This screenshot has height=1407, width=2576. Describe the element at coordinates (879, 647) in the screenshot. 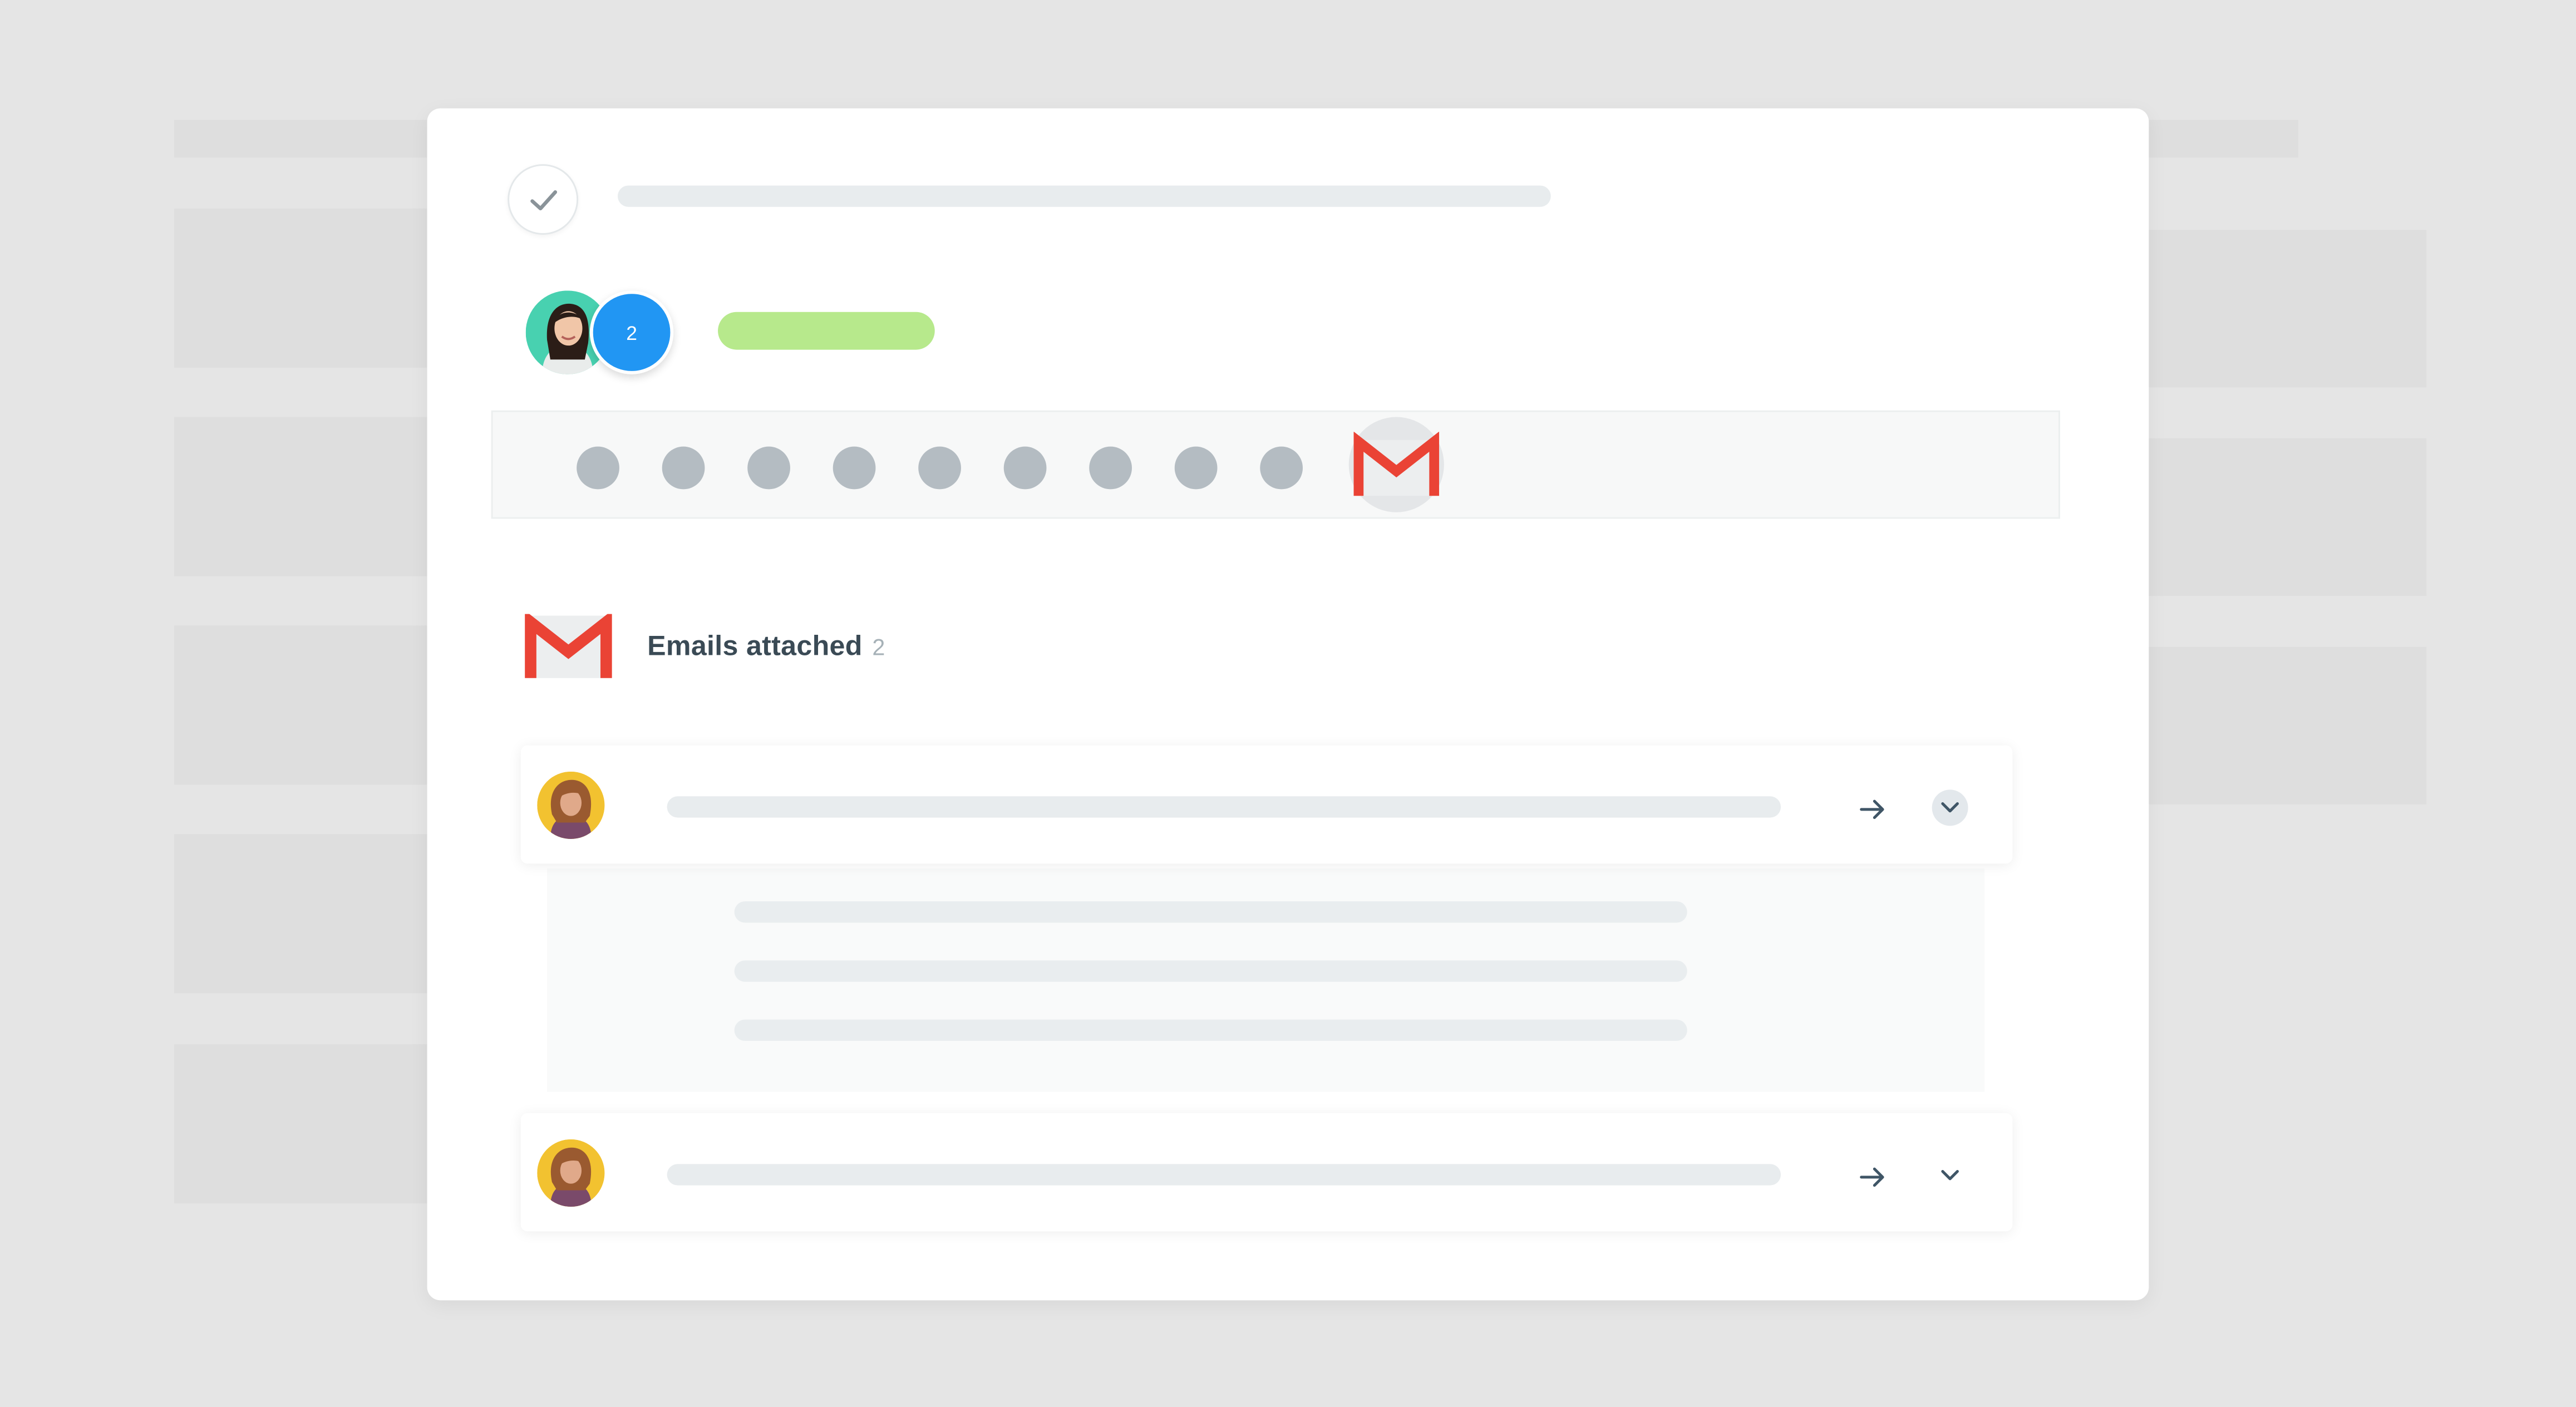

I see `emails-attached-count: 2` at that location.